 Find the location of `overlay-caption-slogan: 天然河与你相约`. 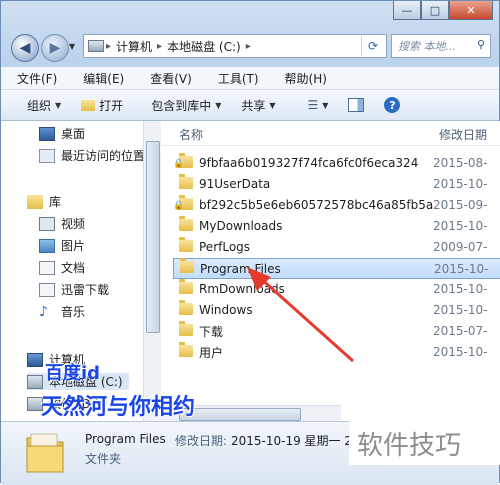

overlay-caption-slogan: 天然河与你相约 is located at coordinates (118, 407).